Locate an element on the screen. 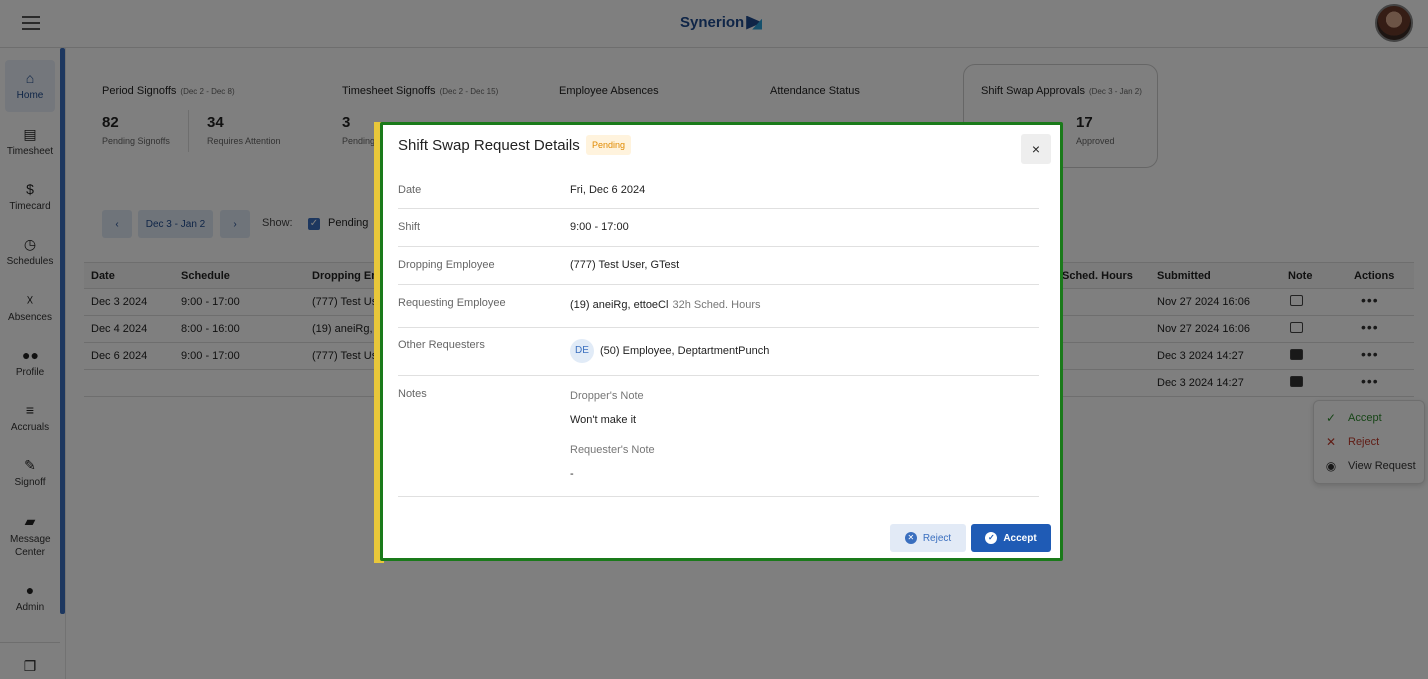 This screenshot has width=1428, height=679. dropping-employee-value: (777) Test User, GTest is located at coordinates (625, 265).